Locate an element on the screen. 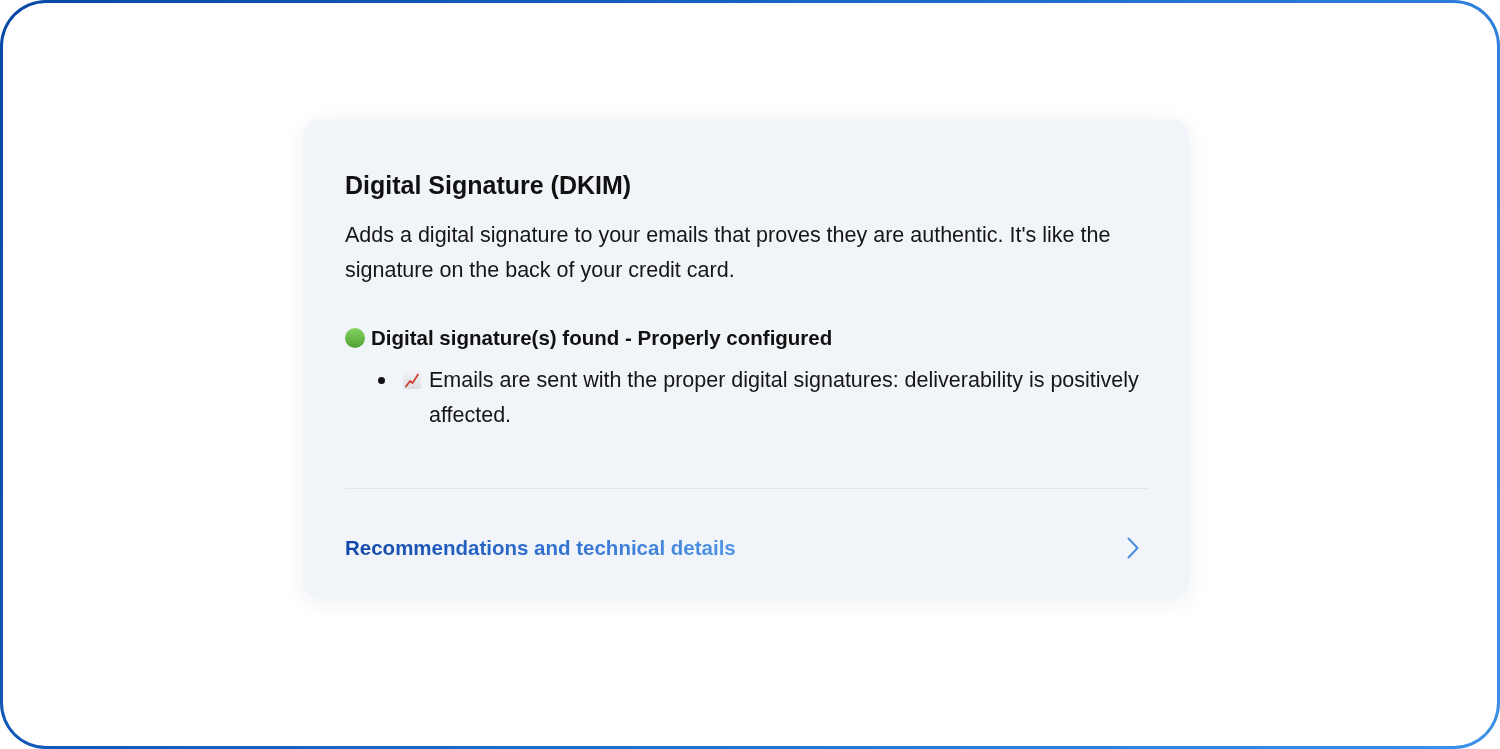 The width and height of the screenshot is (1500, 749). bullet-icon is located at coordinates (381, 380).